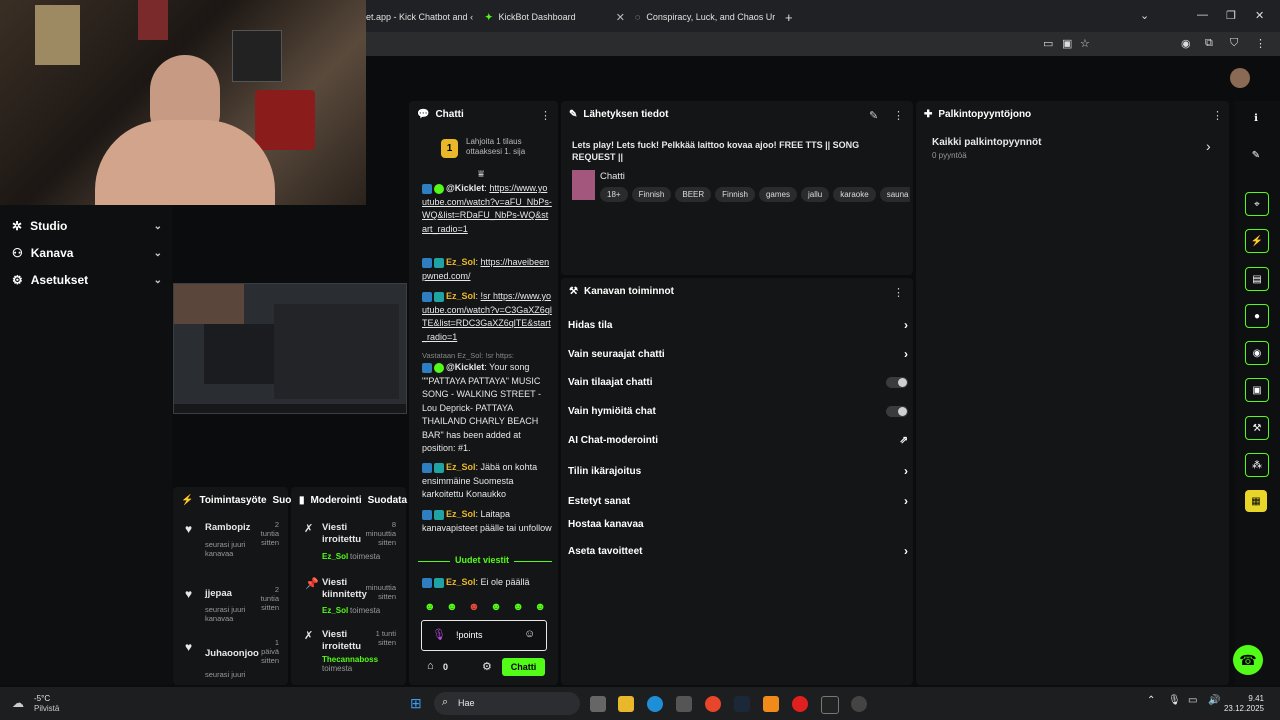 The height and width of the screenshot is (720, 1280). Describe the element at coordinates (1231, 15) in the screenshot. I see `maximize-icon: ❐` at that location.